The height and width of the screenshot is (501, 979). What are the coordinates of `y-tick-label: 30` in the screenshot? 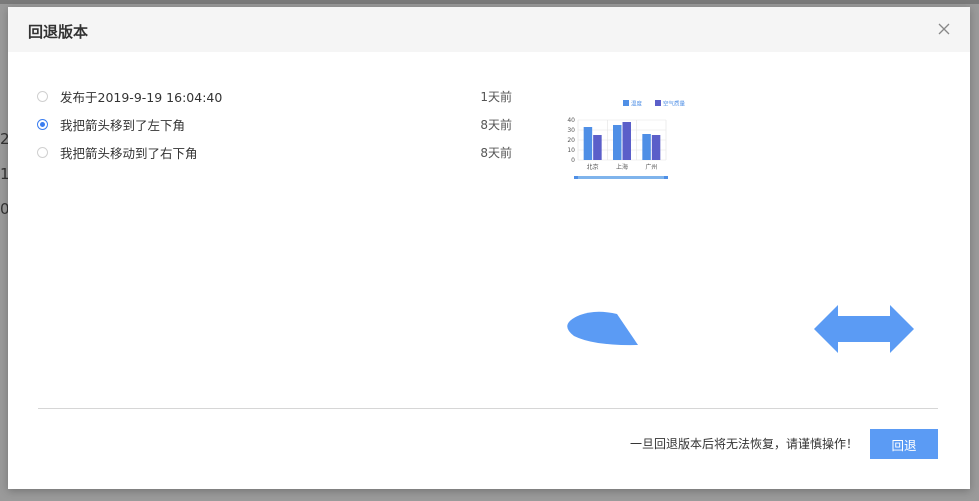 It's located at (571, 130).